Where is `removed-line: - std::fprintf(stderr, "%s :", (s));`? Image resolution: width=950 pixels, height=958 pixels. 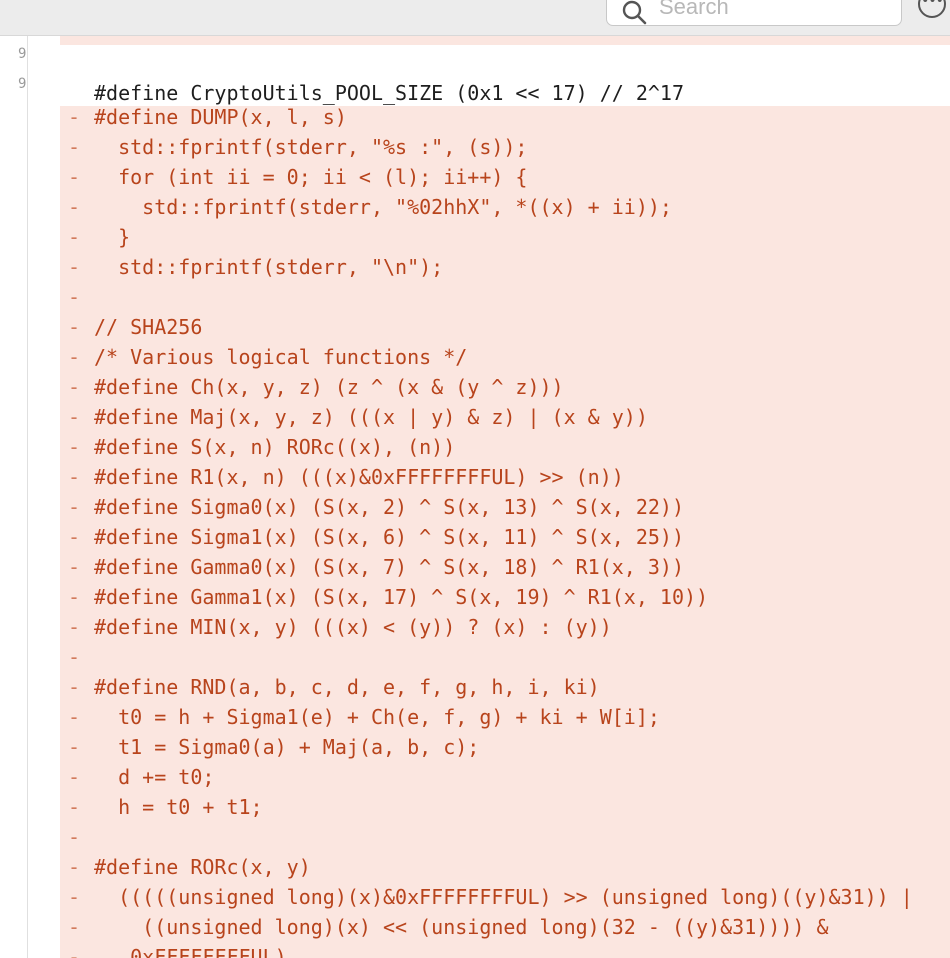
removed-line: - std::fprintf(stderr, "%s :", (s)); is located at coordinates (505, 147).